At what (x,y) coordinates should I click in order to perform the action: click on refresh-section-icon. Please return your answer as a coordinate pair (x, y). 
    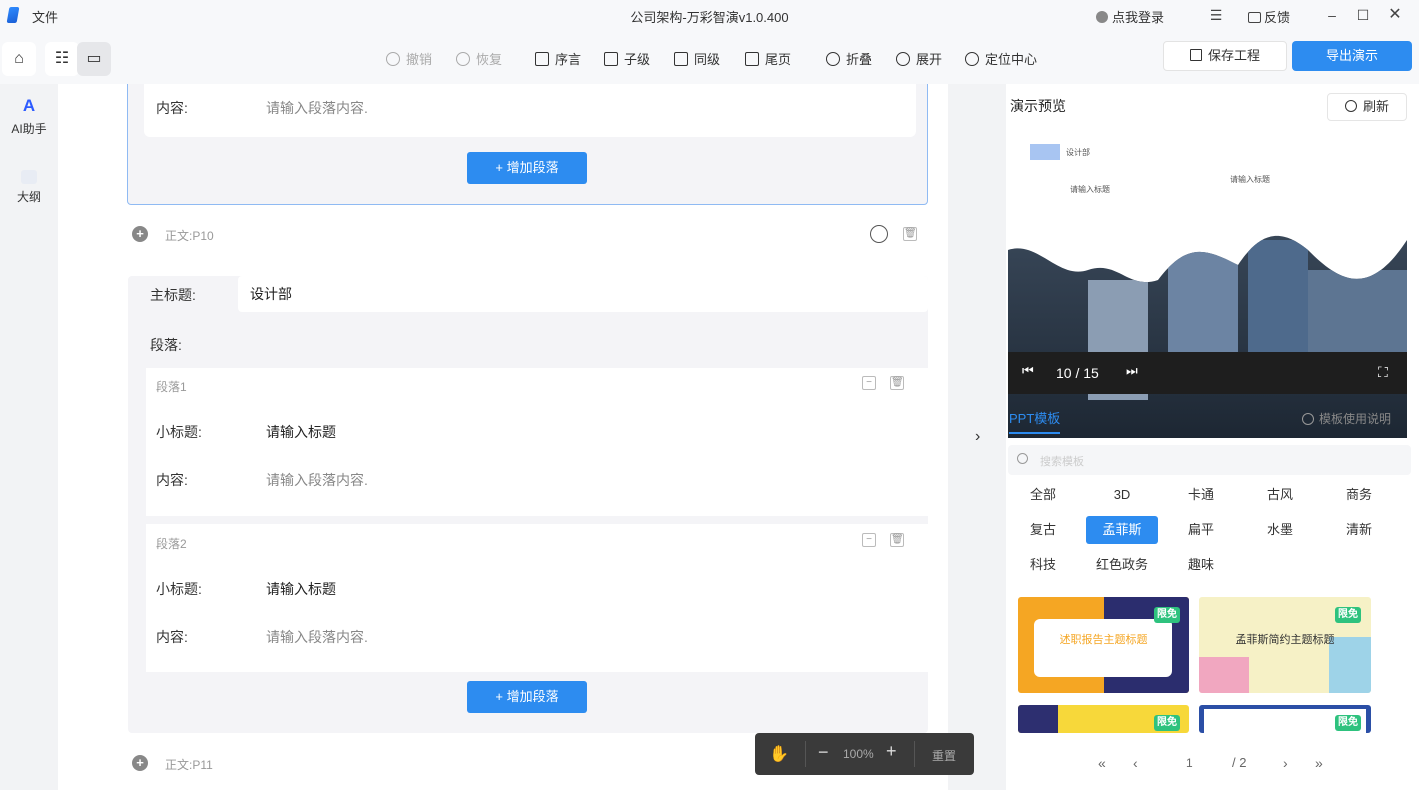
    Looking at the image, I should click on (879, 234).